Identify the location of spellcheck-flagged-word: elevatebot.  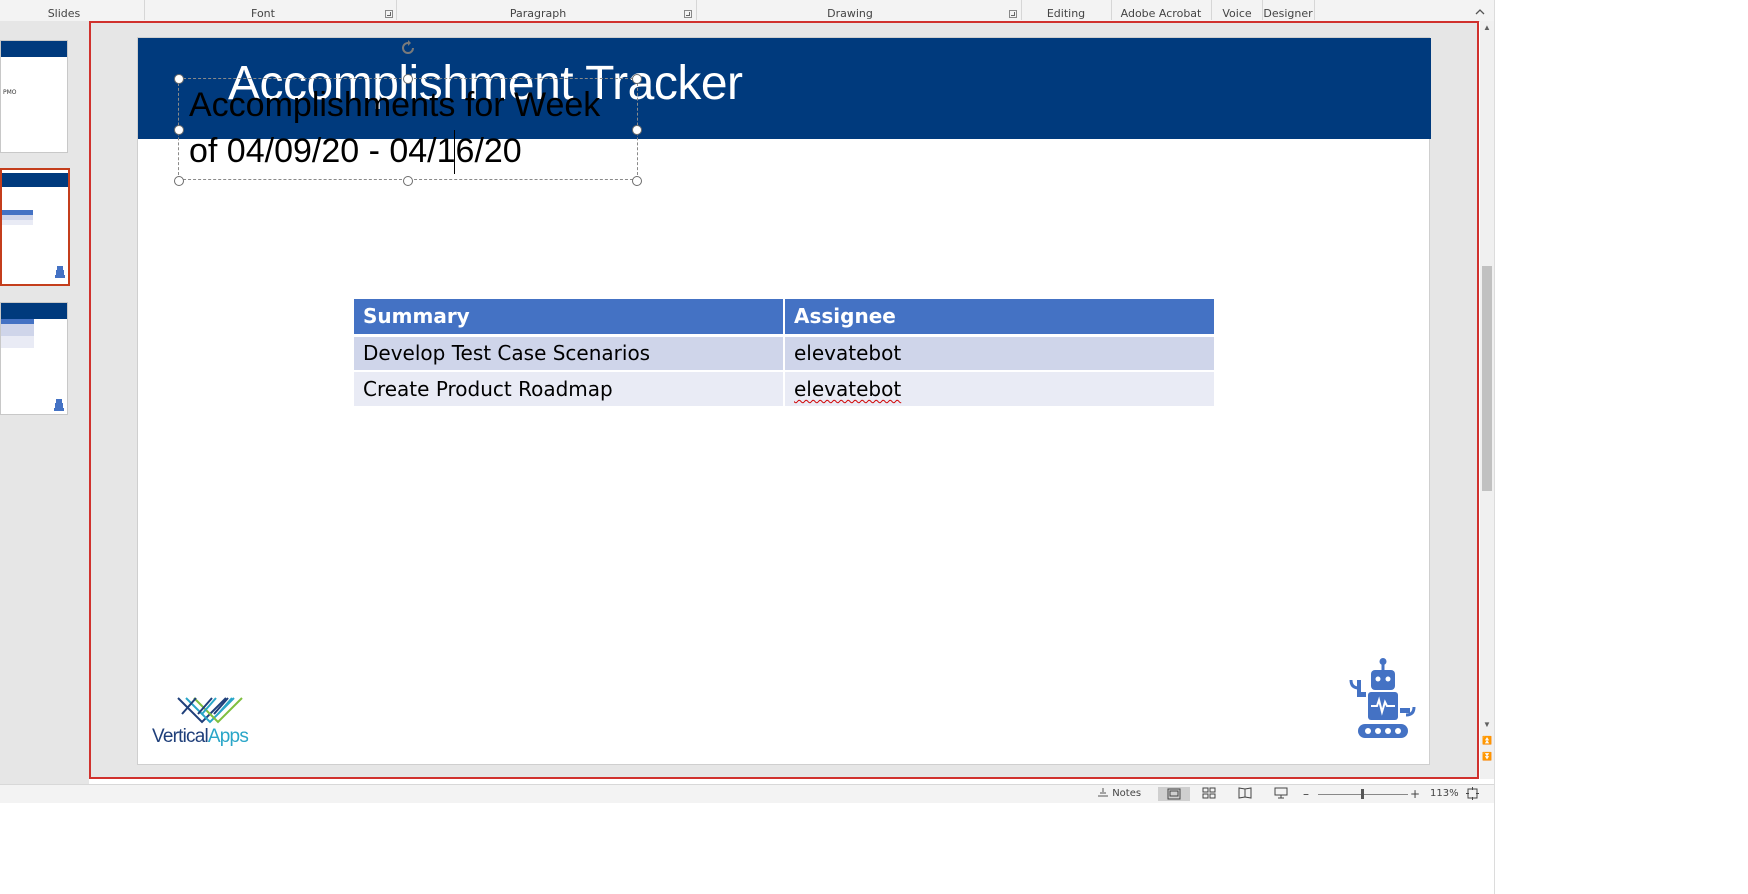
(847, 389).